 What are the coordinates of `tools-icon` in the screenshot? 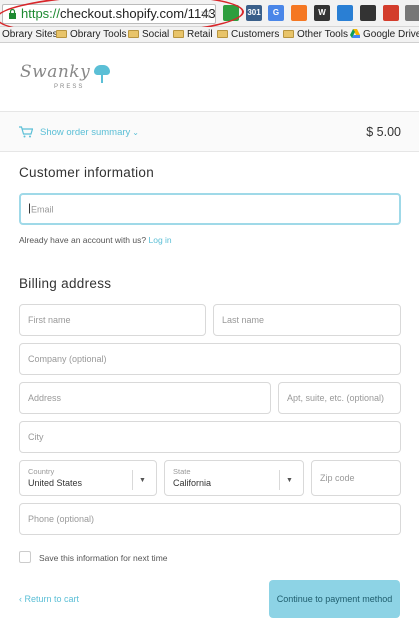 It's located at (412, 13).